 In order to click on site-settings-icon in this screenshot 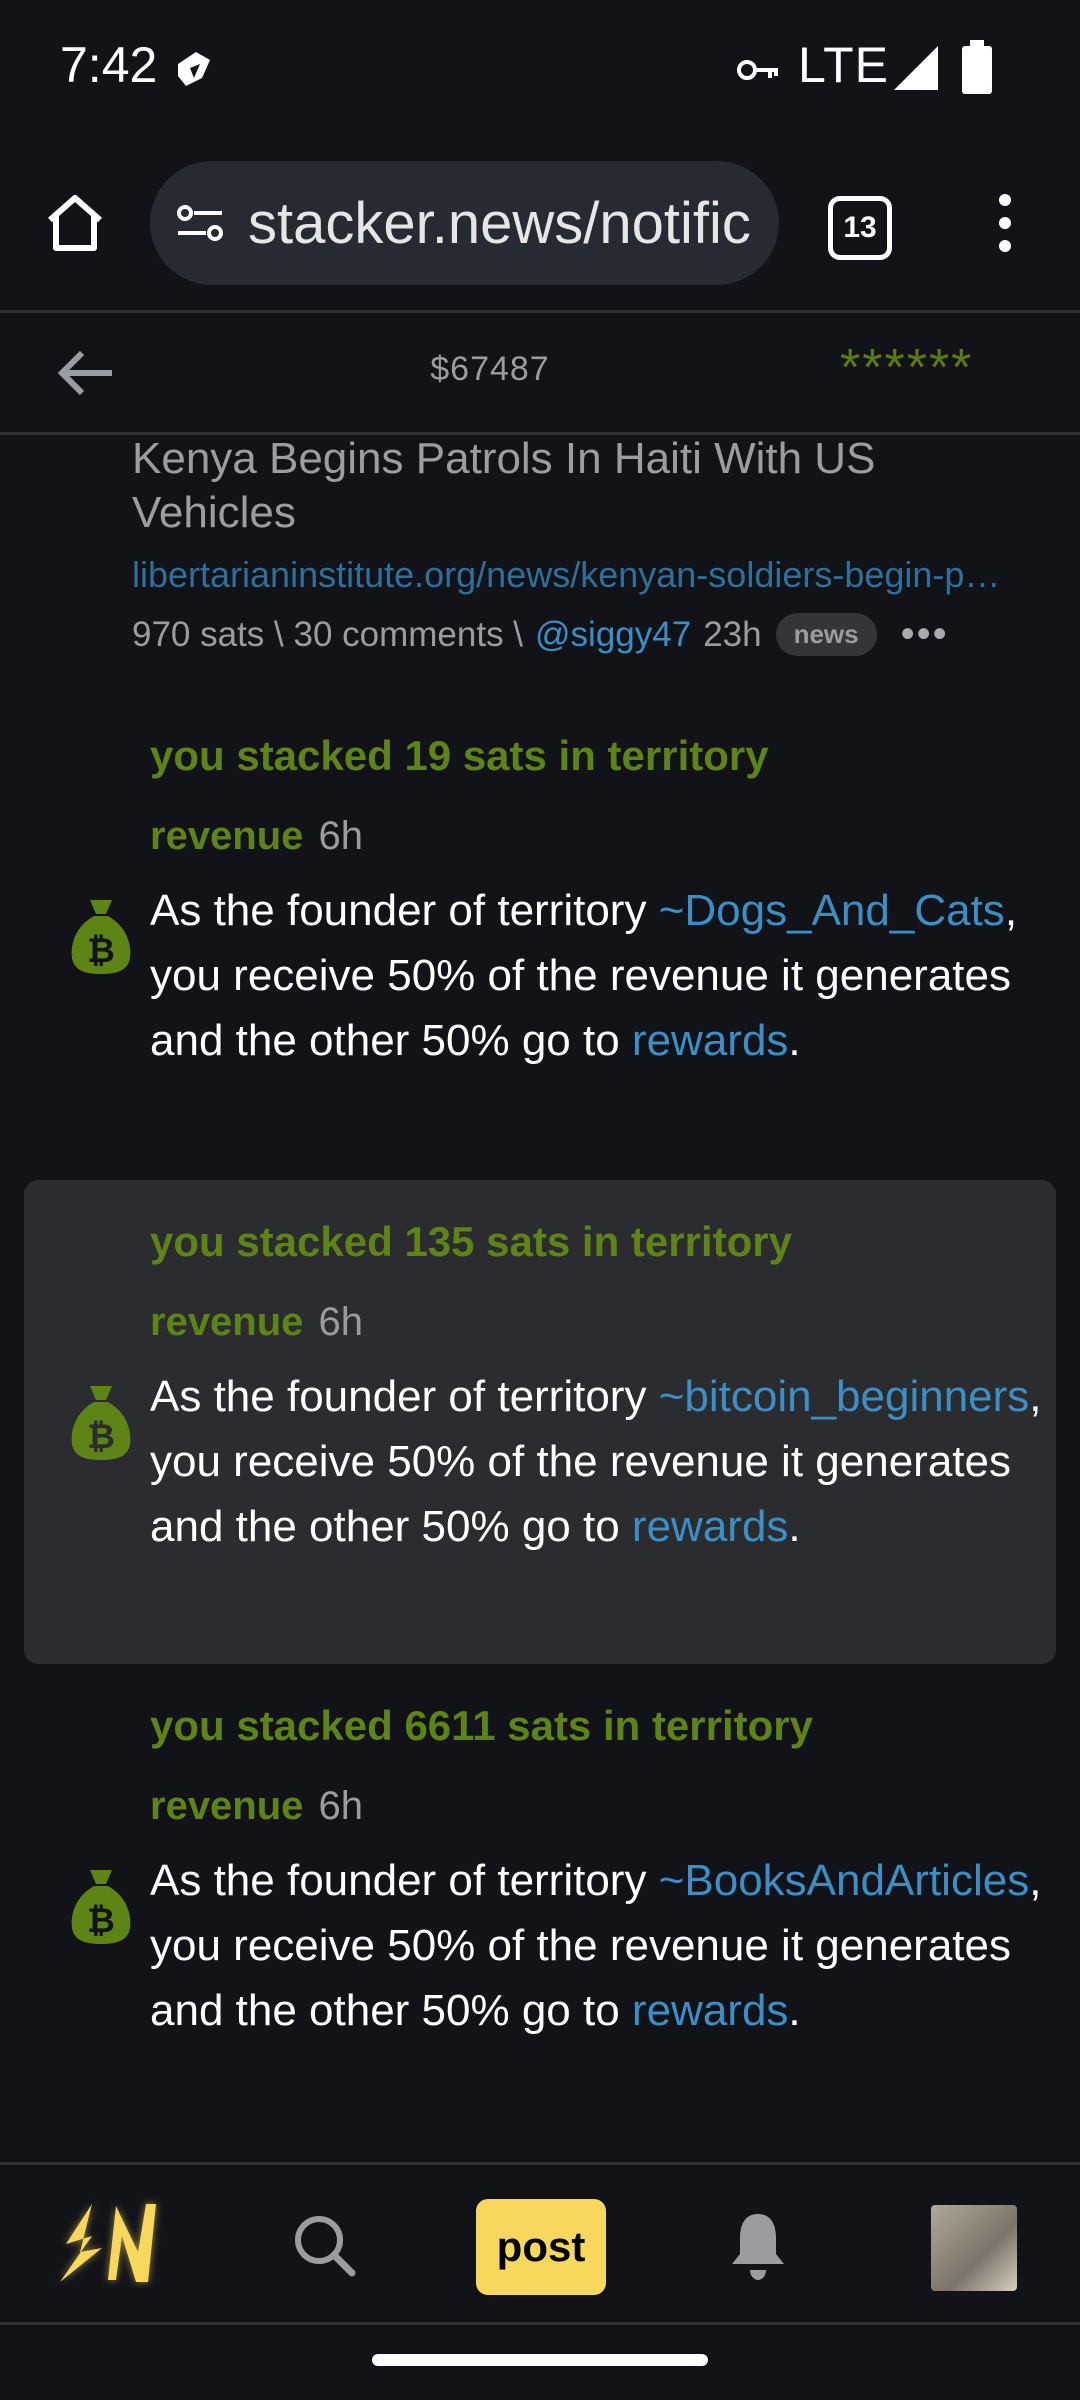, I will do `click(200, 223)`.